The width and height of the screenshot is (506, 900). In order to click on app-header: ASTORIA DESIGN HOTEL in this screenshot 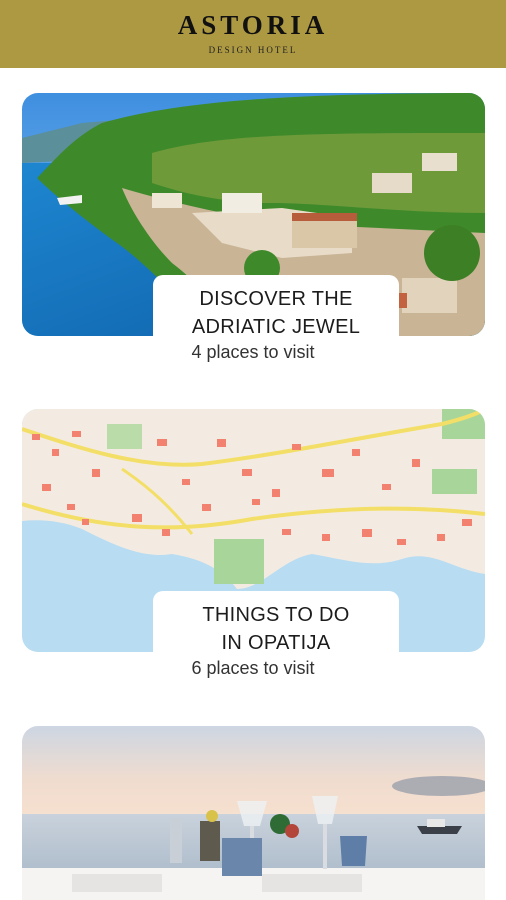, I will do `click(253, 34)`.